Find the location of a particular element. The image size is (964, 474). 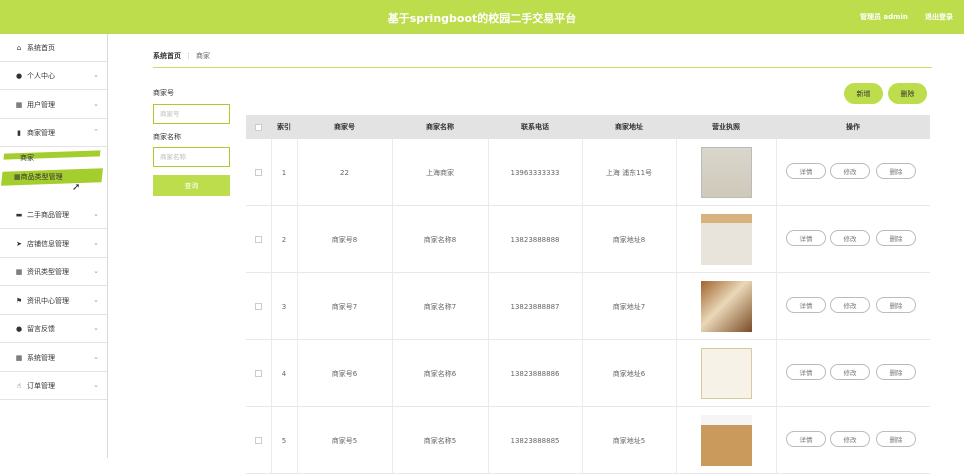

cell-phone: 13963333333 is located at coordinates (535, 172).